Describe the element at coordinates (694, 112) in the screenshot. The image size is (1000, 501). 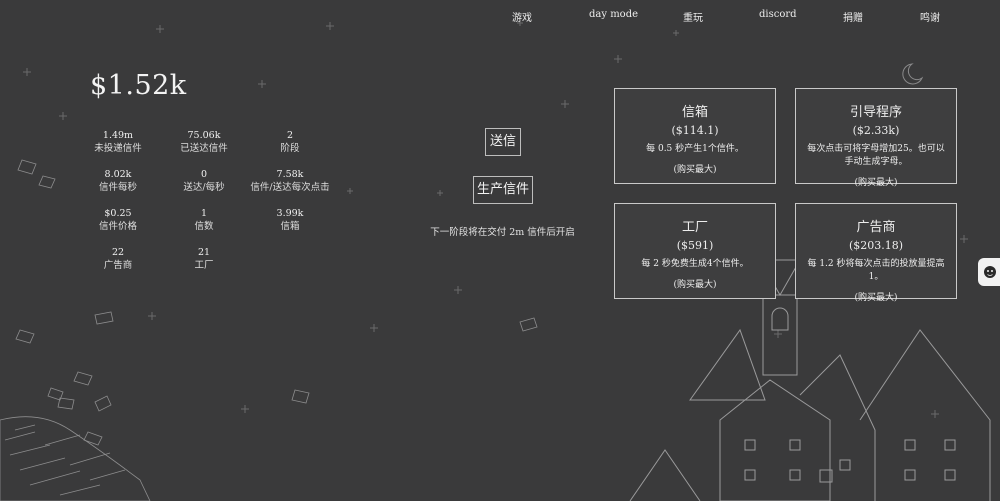
I see `card-title: 信箱` at that location.